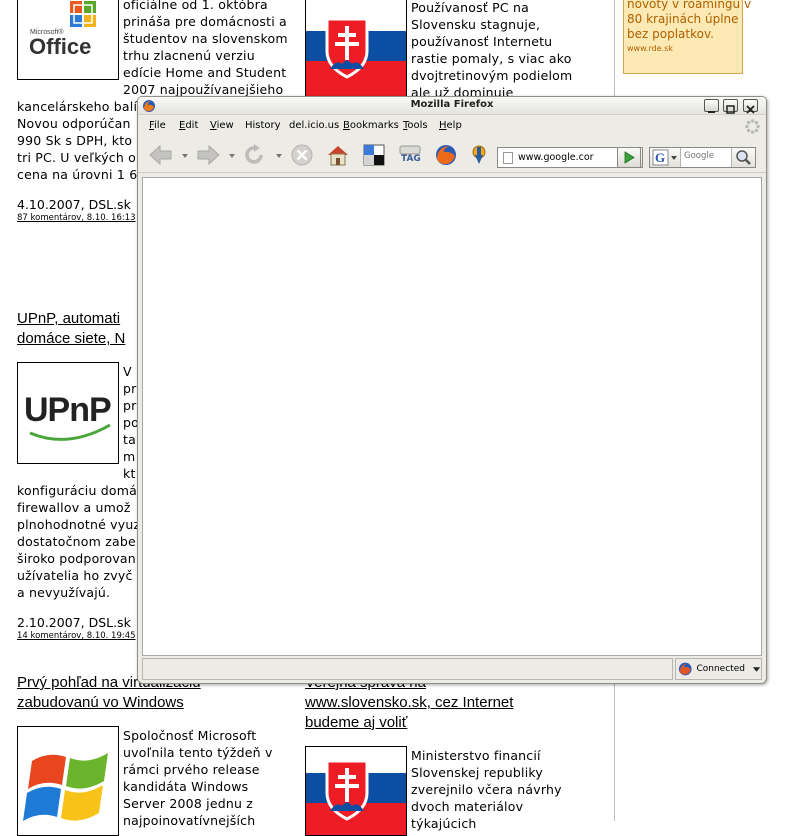 This screenshot has height=836, width=797. I want to click on download-arrow-icon, so click(479, 154).